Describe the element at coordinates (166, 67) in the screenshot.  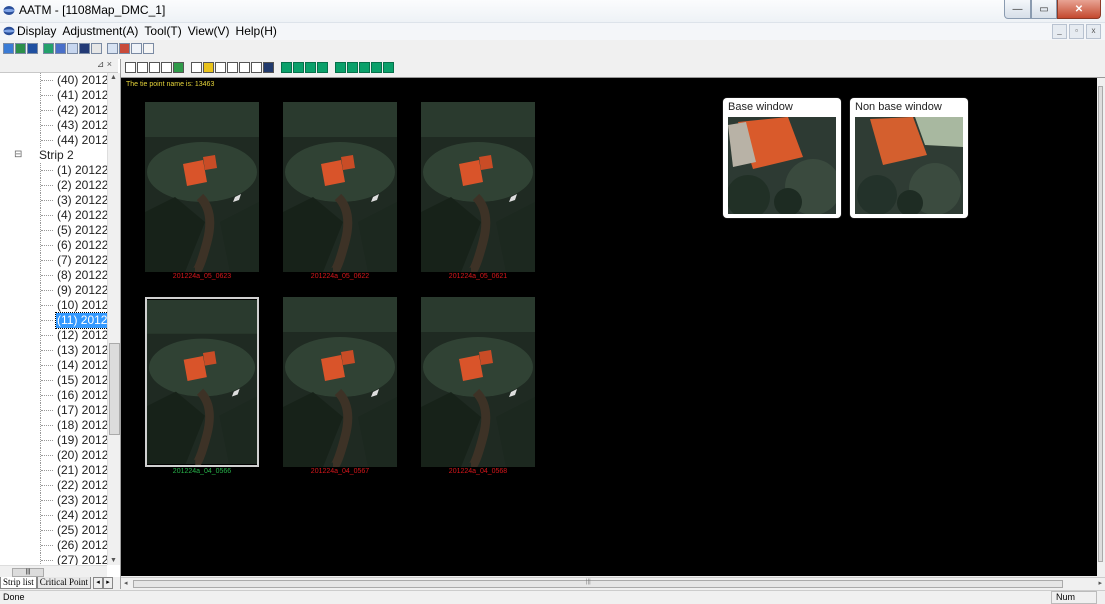
I see `text-icon` at that location.